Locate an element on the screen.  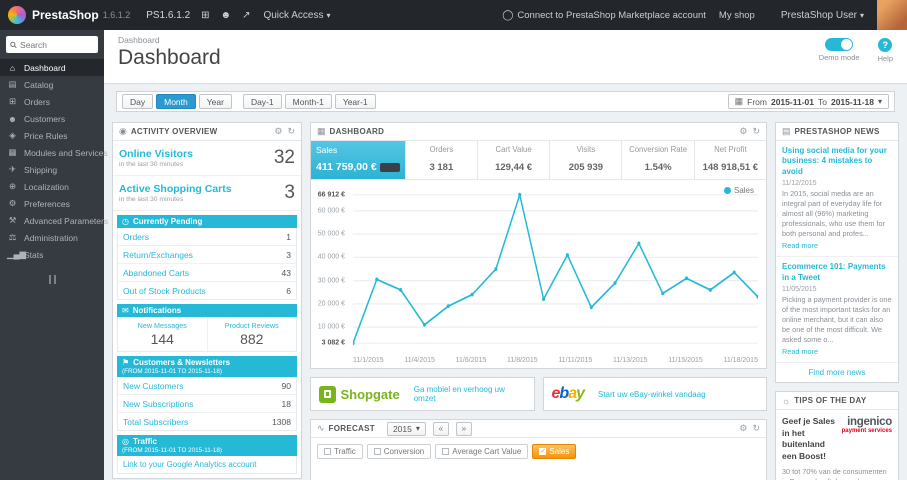
sidebar-search is located at coordinates (52, 44).